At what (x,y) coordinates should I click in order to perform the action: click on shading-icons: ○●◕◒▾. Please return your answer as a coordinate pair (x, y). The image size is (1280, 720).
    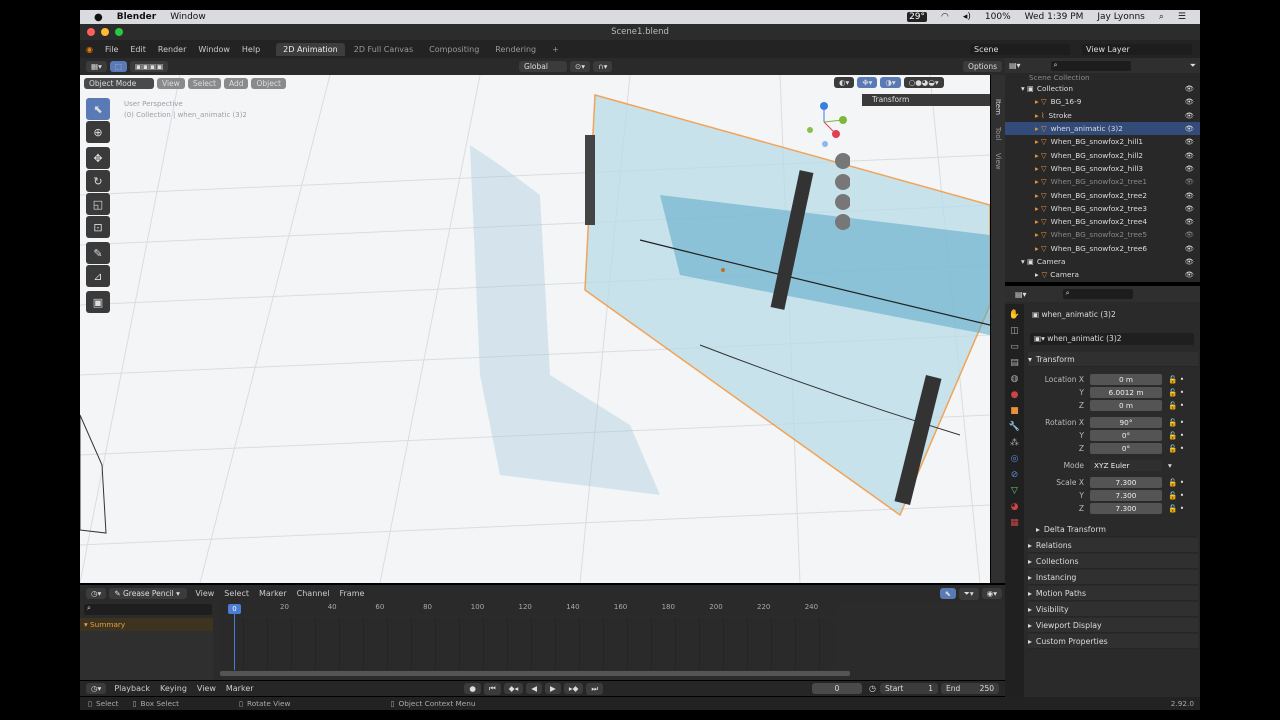
    Looking at the image, I should click on (923, 82).